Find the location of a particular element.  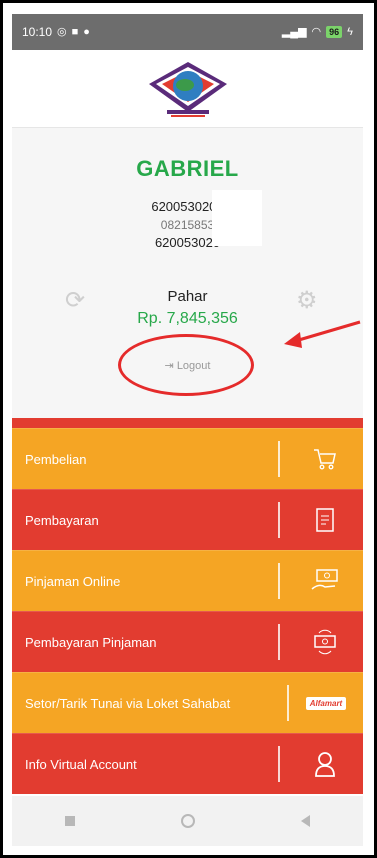

menu-item-label: Pinjaman Online is located at coordinates (73, 581).